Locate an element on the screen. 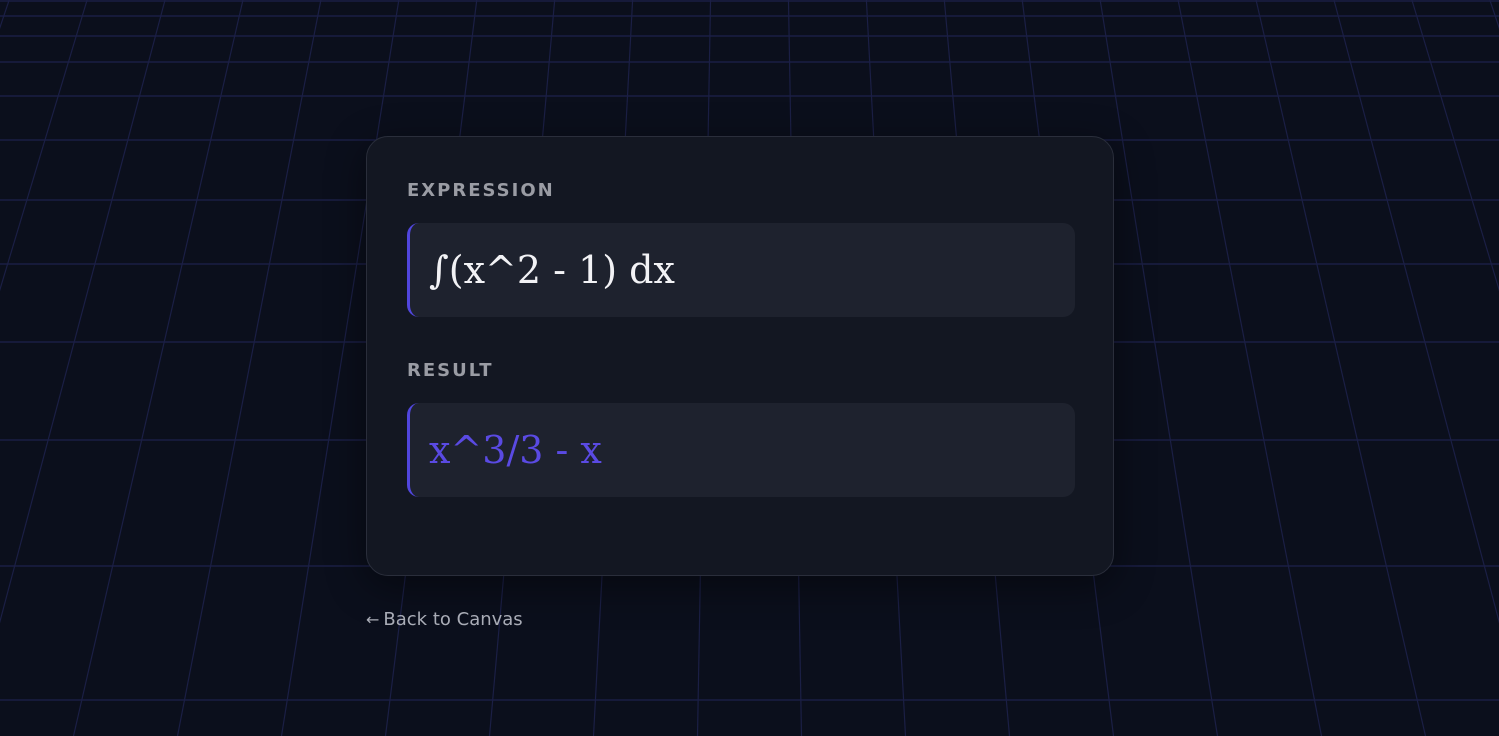  back-to-canvas-link: ← Back to Canvas is located at coordinates (444, 619).